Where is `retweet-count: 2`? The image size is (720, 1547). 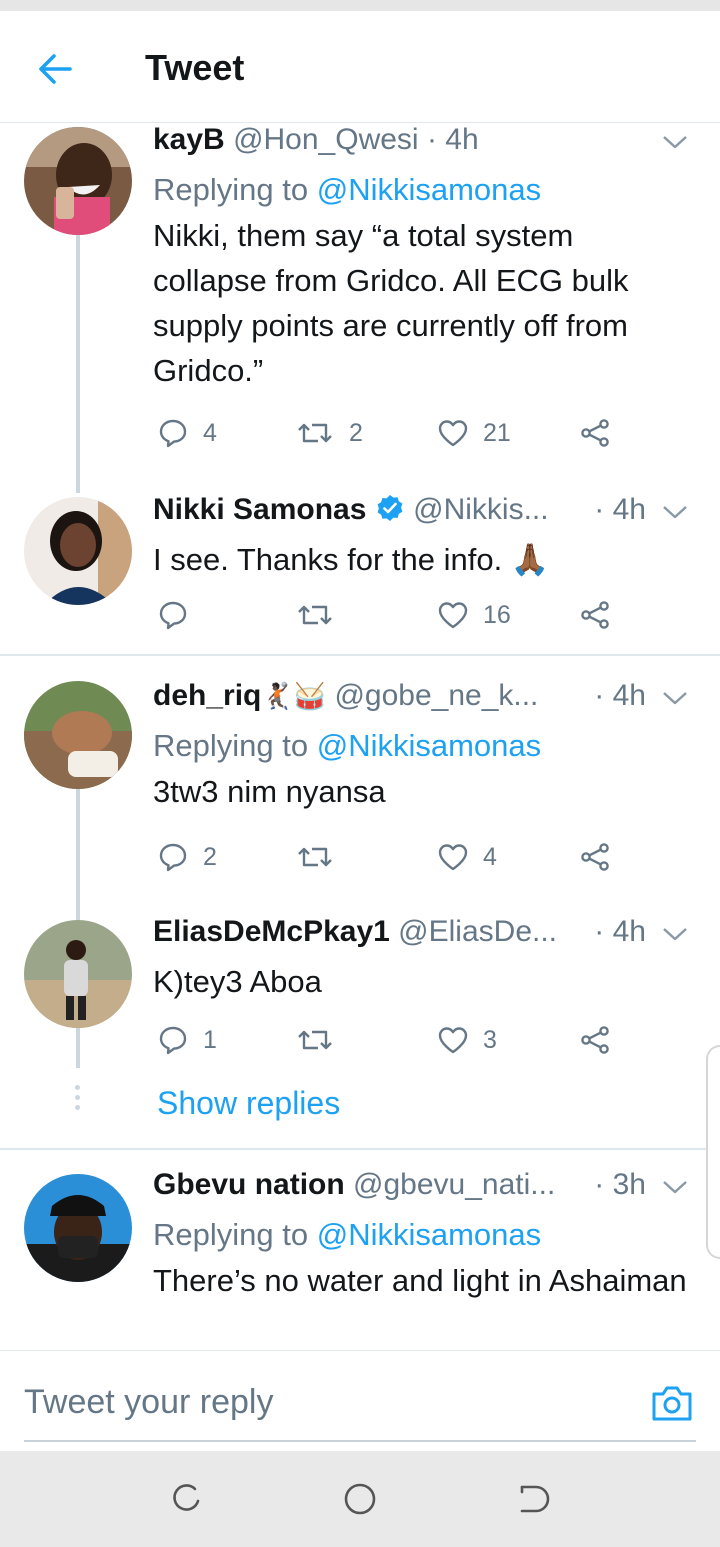
retweet-count: 2 is located at coordinates (356, 432).